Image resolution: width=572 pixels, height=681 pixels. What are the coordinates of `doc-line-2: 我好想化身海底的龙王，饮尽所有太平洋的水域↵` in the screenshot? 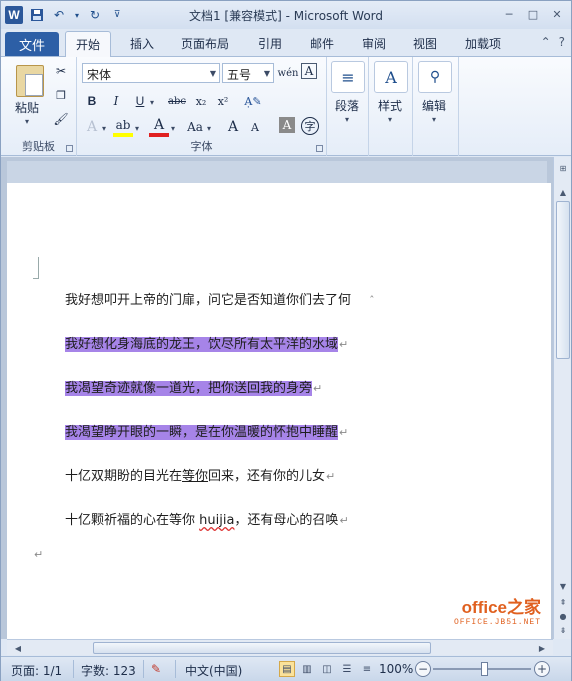 It's located at (206, 342).